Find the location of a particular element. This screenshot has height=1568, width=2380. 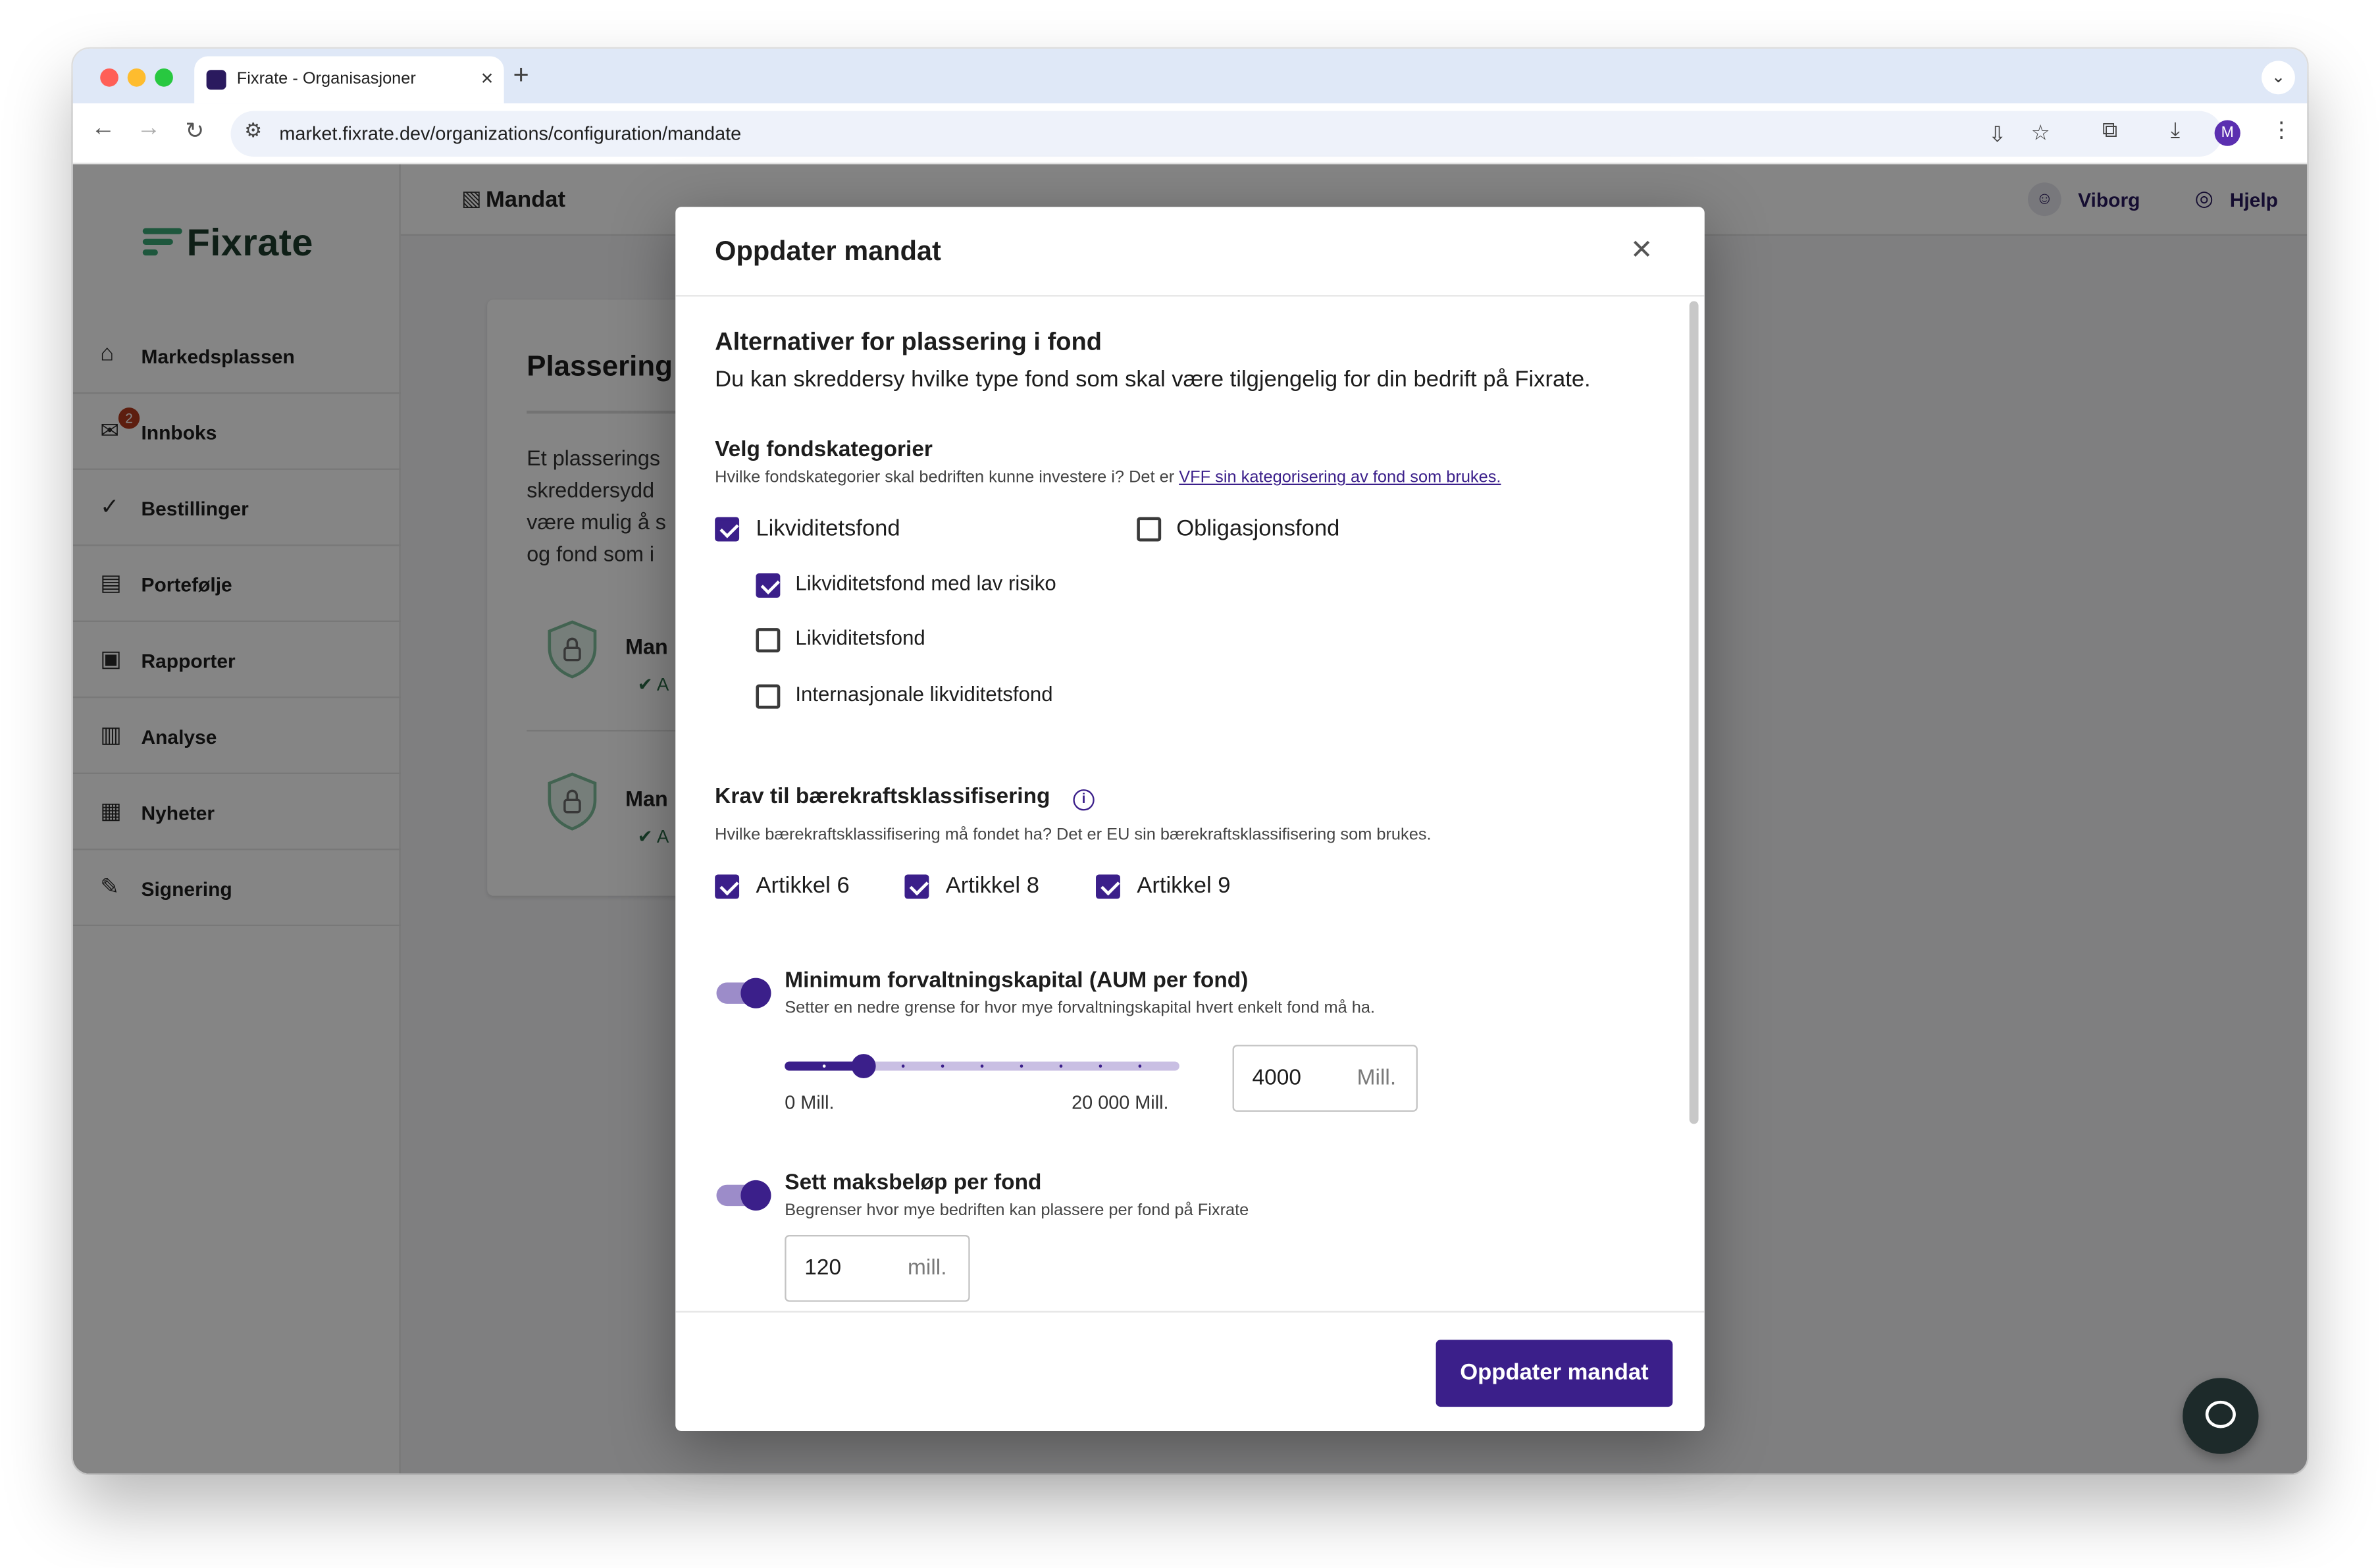

min-aum-slider is located at coordinates (982, 1066).